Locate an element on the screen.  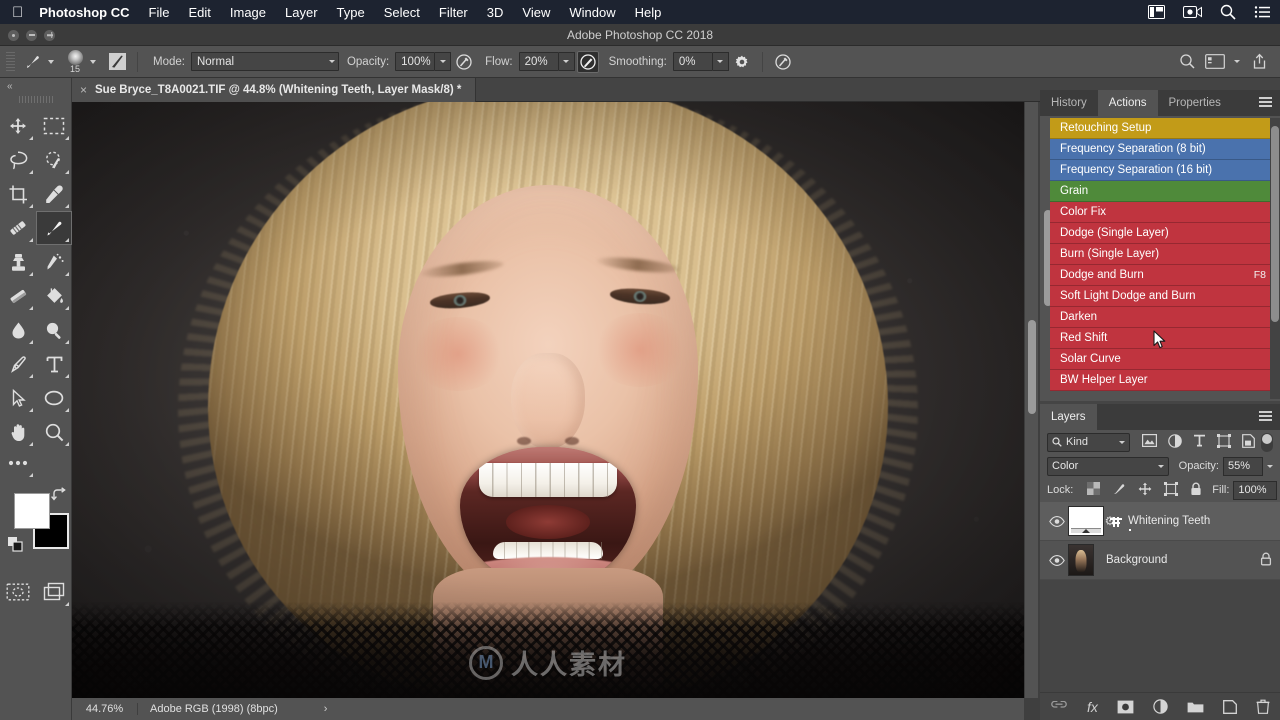
action-row: Soft Light Dodge and Burn is located at coordinates (1162, 296).